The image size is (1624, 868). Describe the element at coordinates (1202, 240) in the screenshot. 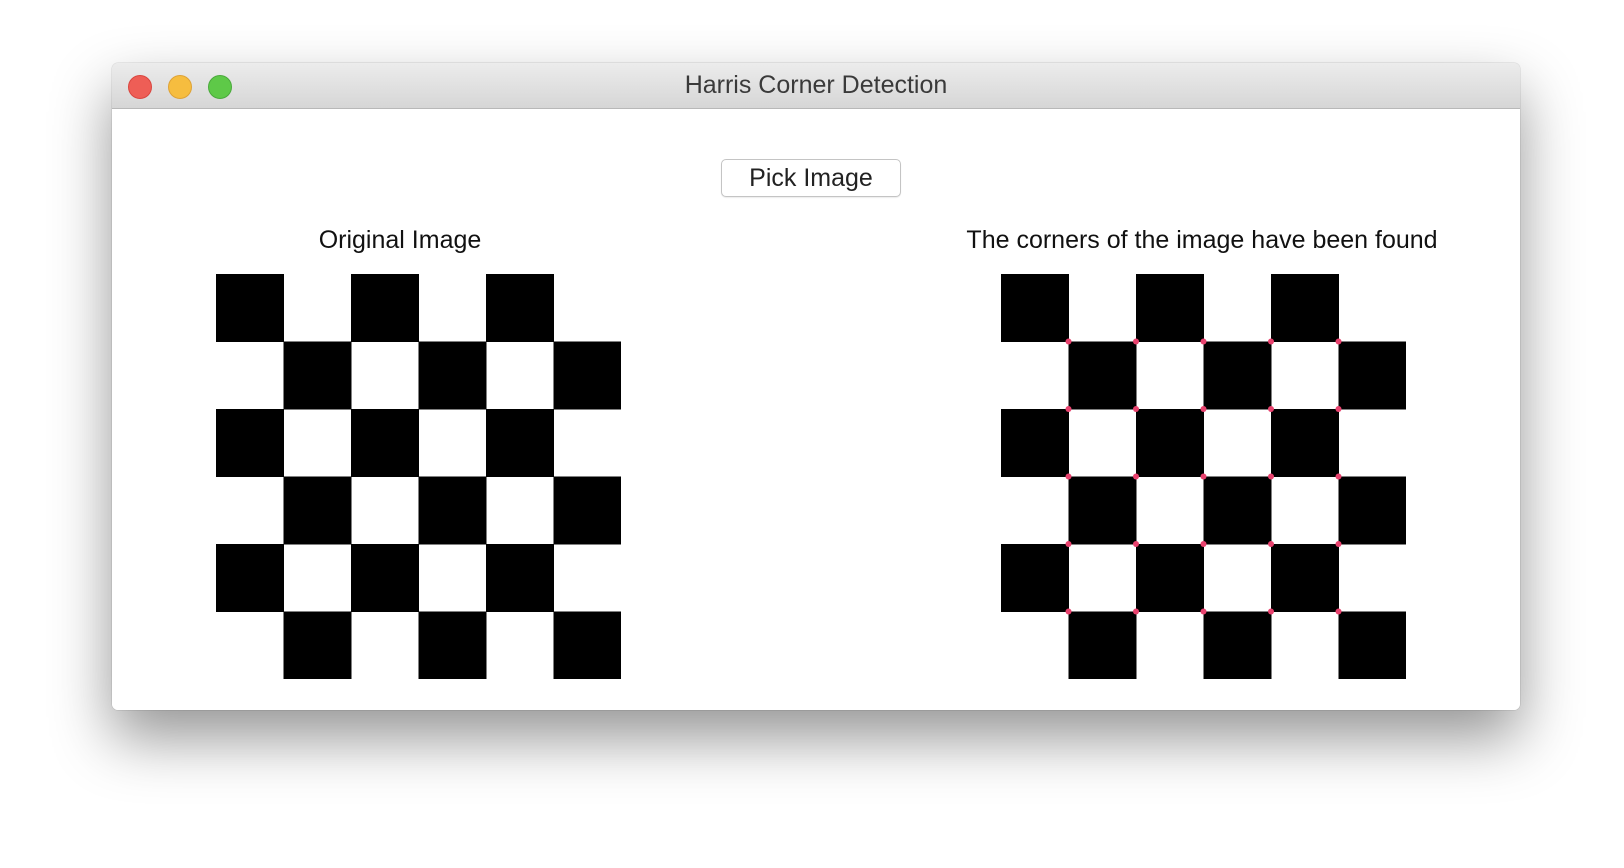

I see `result-image-label: The corners of the image have been found` at that location.